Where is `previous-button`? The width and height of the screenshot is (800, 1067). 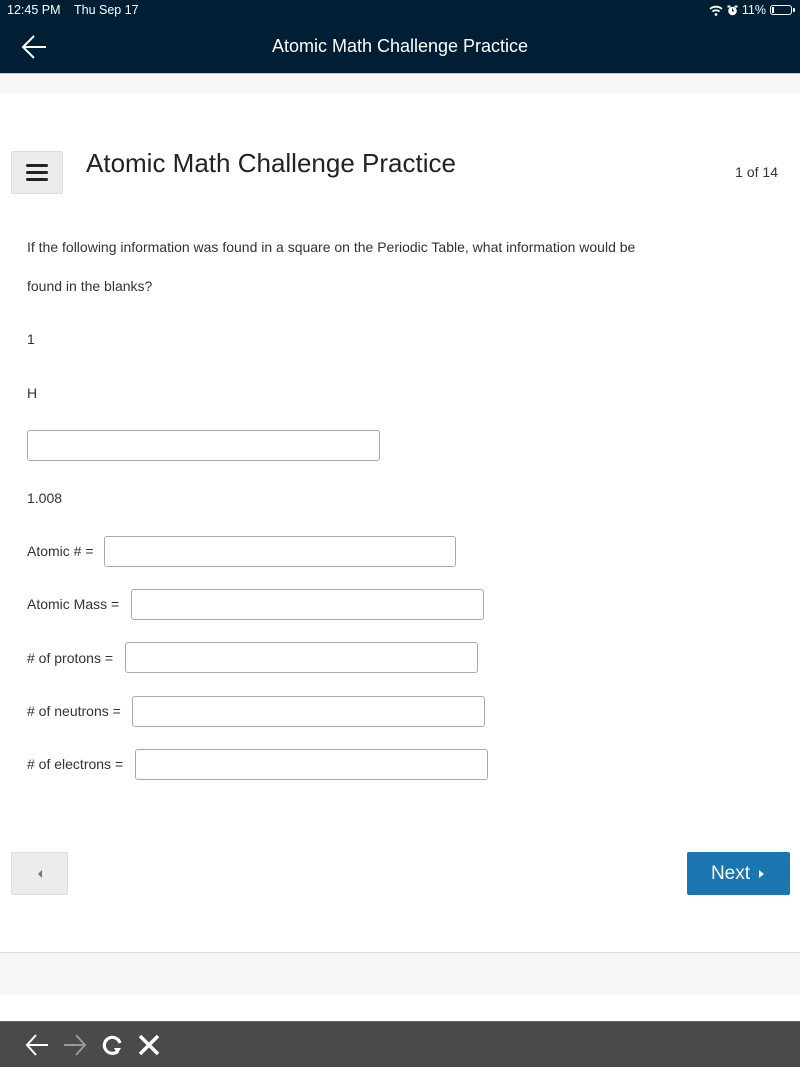
previous-button is located at coordinates (39, 873).